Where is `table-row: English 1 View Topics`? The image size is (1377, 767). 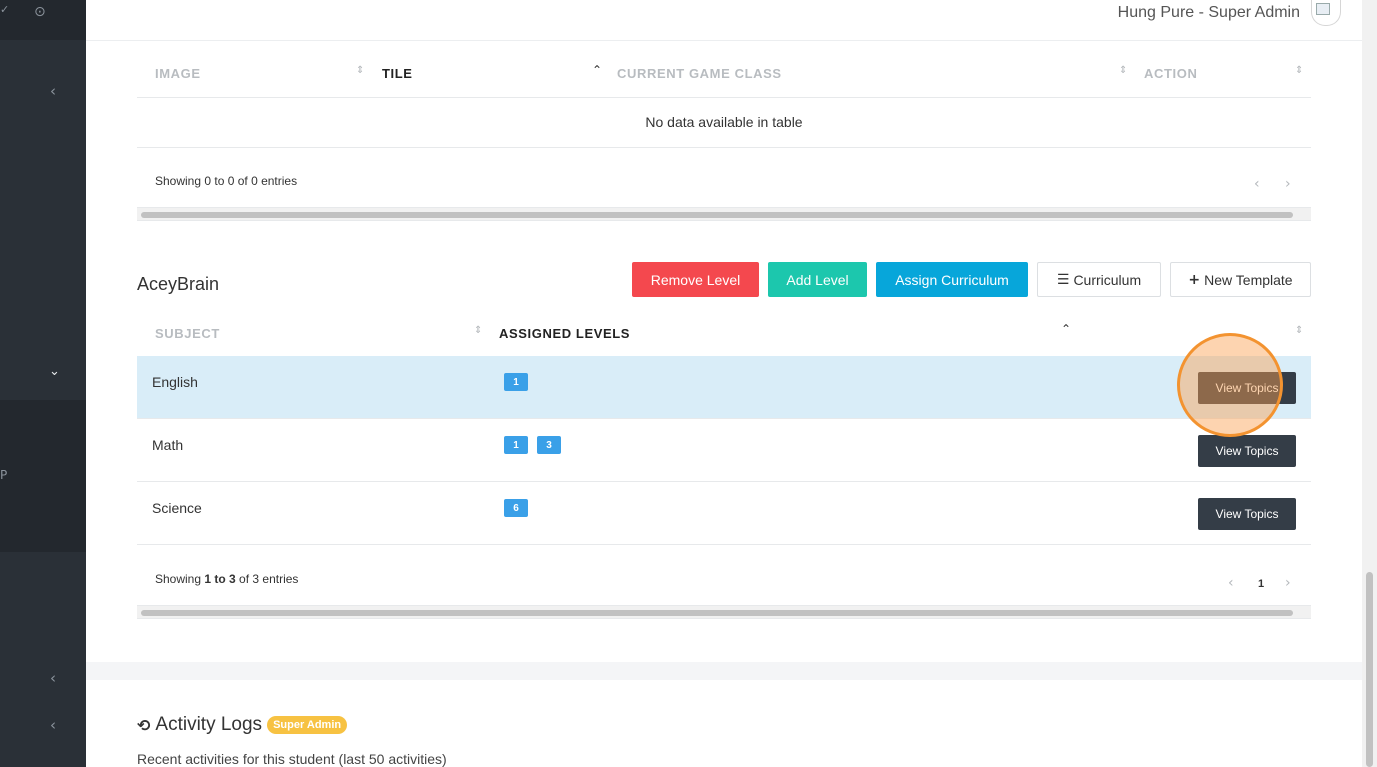 table-row: English 1 View Topics is located at coordinates (724, 387).